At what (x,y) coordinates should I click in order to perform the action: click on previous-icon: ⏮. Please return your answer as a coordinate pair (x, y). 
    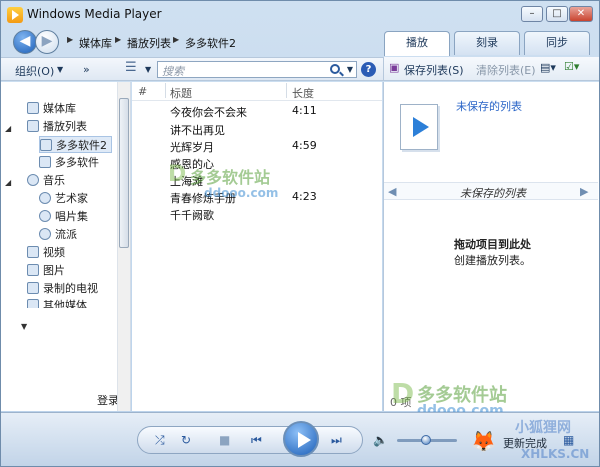
    Looking at the image, I should click on (256, 440).